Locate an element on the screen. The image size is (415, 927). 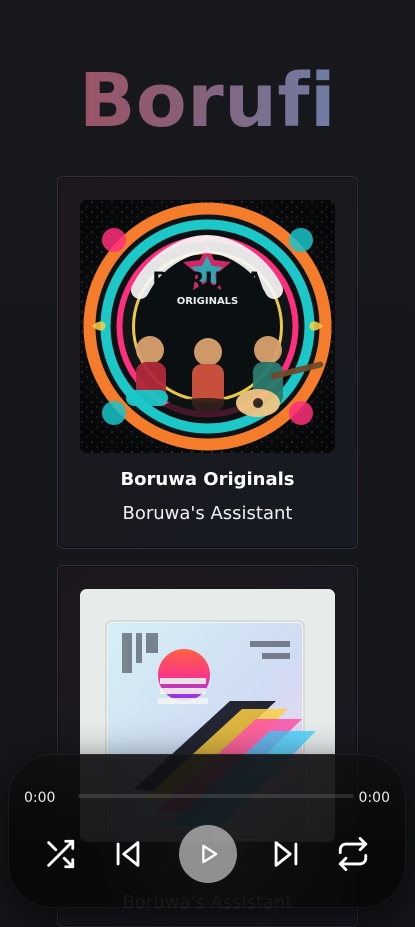
skip-previous-icon is located at coordinates (128, 854).